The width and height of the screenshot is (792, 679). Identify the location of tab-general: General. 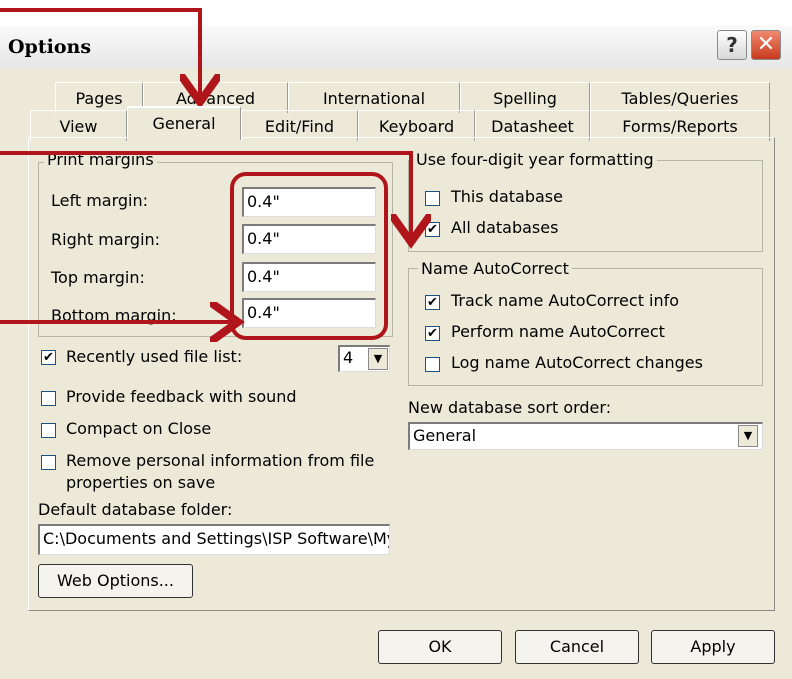
(184, 123).